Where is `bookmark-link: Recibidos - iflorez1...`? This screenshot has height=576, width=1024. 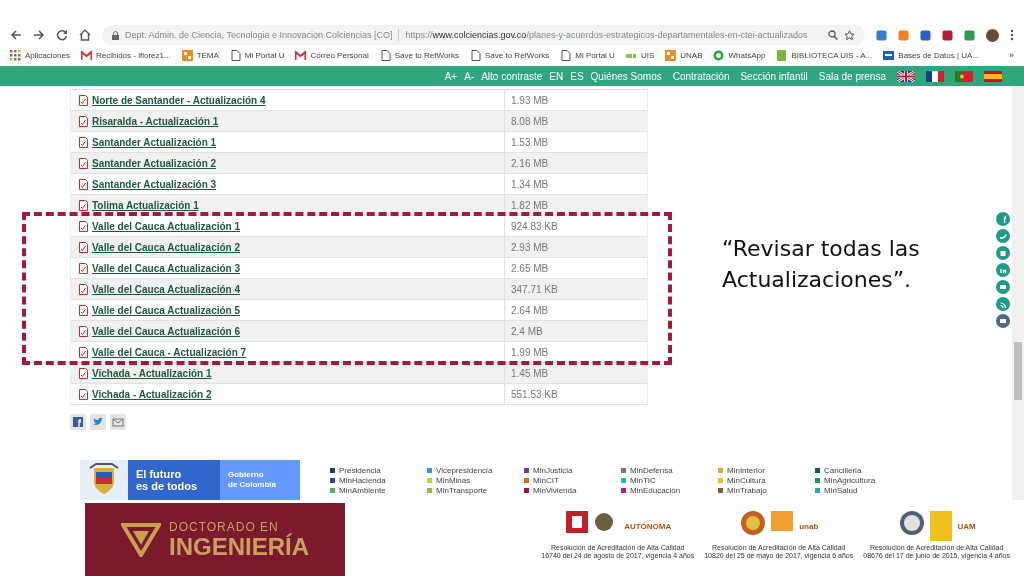
bookmark-link: Recibidos - iflorez1... is located at coordinates (125, 55).